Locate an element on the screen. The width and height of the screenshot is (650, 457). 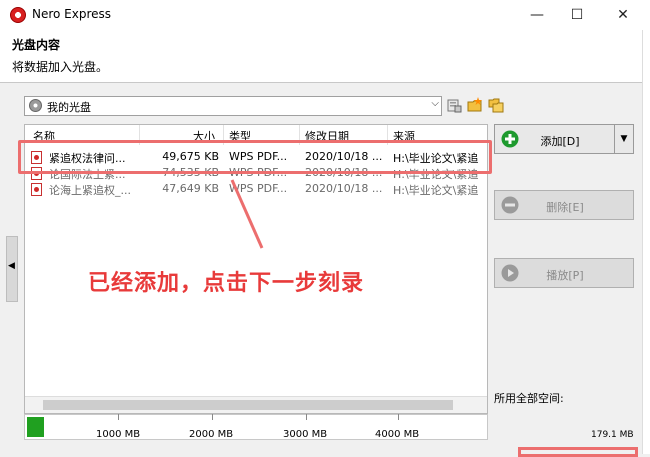
play-button-label: 播放[P] is located at coordinates (565, 275).